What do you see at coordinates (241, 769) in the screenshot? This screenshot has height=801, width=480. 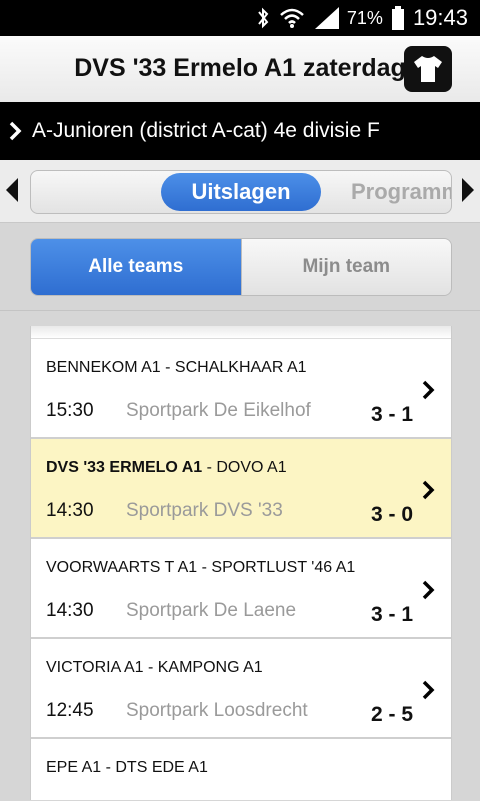 I see `match-row: EPE A1 - DTS EDE A1` at bounding box center [241, 769].